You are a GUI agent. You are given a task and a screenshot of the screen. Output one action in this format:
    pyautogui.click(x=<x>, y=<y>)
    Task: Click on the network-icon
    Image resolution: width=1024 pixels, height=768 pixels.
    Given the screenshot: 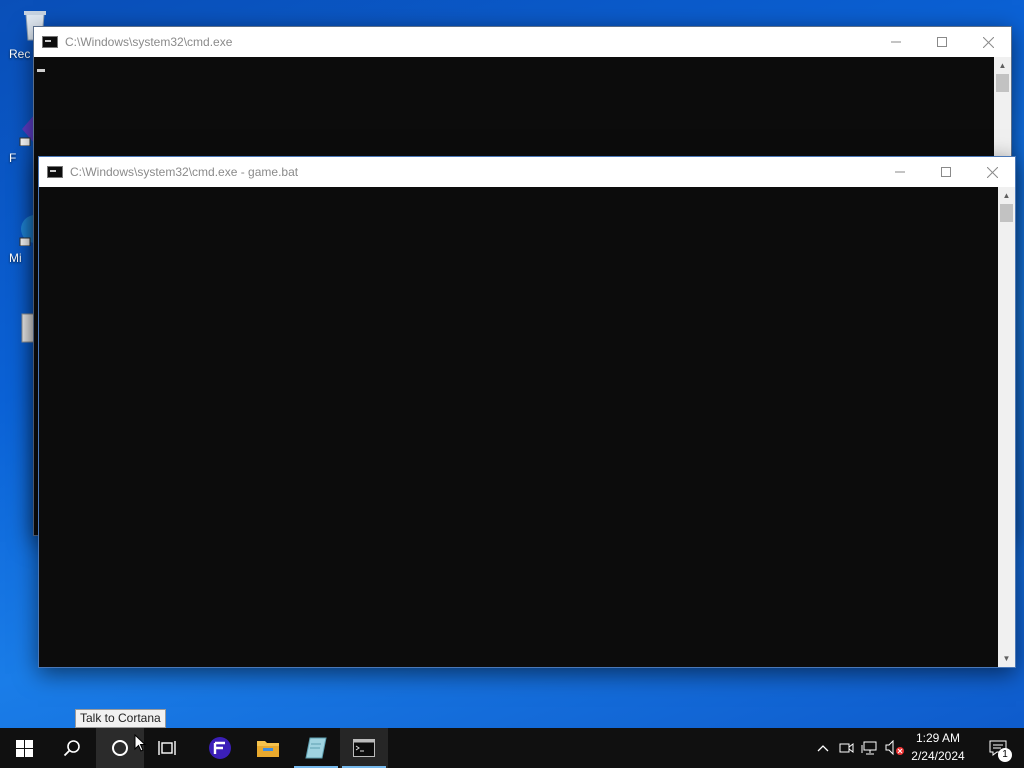 What is the action you would take?
    pyautogui.click(x=869, y=748)
    